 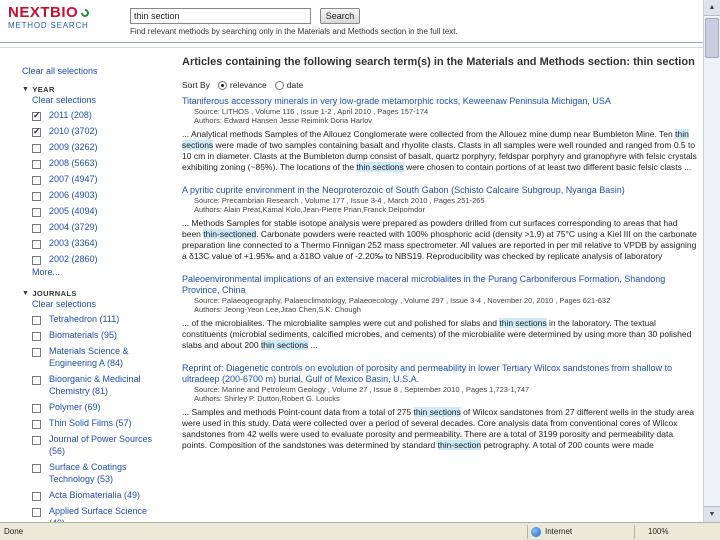 I want to click on journal-filter-label: Journal of Power Sources (56), so click(x=105, y=445).